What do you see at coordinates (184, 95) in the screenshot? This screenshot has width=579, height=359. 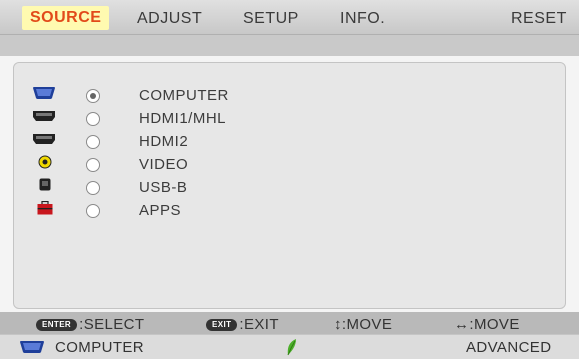 I see `source-label: COMPUTER` at bounding box center [184, 95].